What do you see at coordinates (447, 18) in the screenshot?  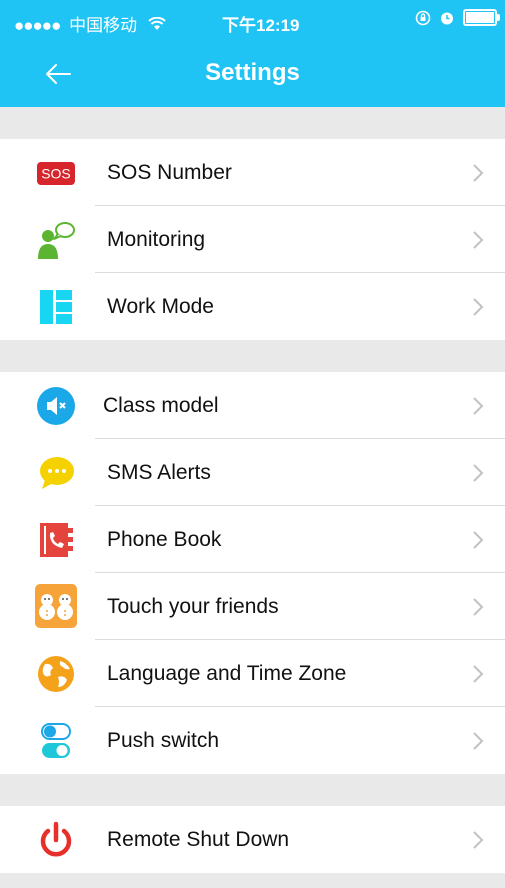 I see `alarm-icon` at bounding box center [447, 18].